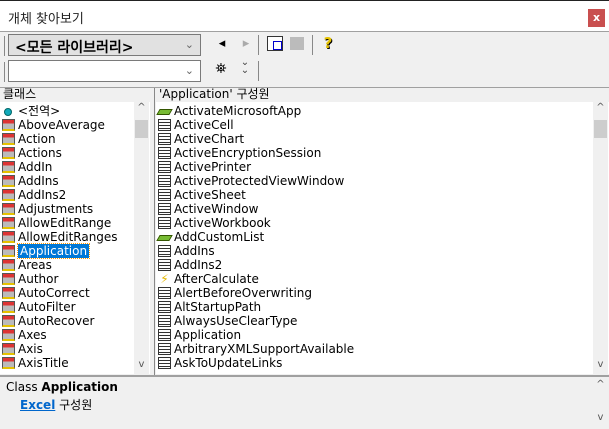 The width and height of the screenshot is (609, 429). What do you see at coordinates (382, 321) in the screenshot?
I see `member-item: AlwaysUseClearType` at bounding box center [382, 321].